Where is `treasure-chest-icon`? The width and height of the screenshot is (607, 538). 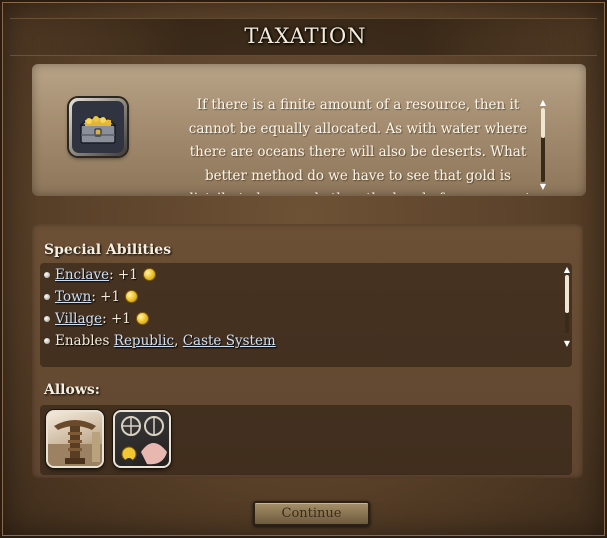 treasure-chest-icon is located at coordinates (98, 127).